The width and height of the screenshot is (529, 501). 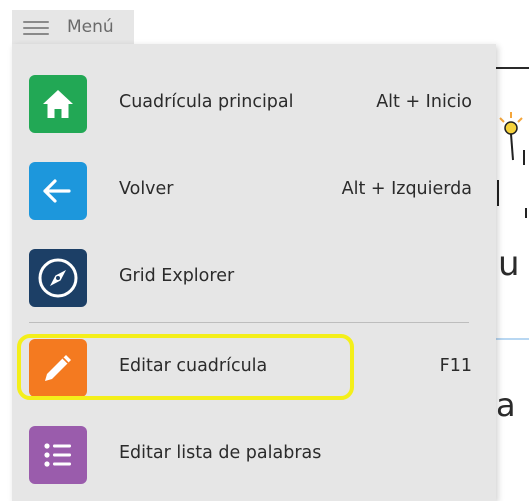 I want to click on menu-button-label: Menú, so click(x=90, y=27).